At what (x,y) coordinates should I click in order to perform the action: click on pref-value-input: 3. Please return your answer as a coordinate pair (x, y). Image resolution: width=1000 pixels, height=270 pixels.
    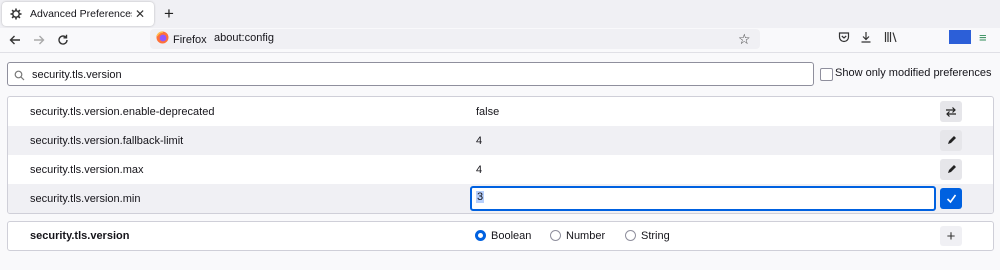
    Looking at the image, I should click on (703, 198).